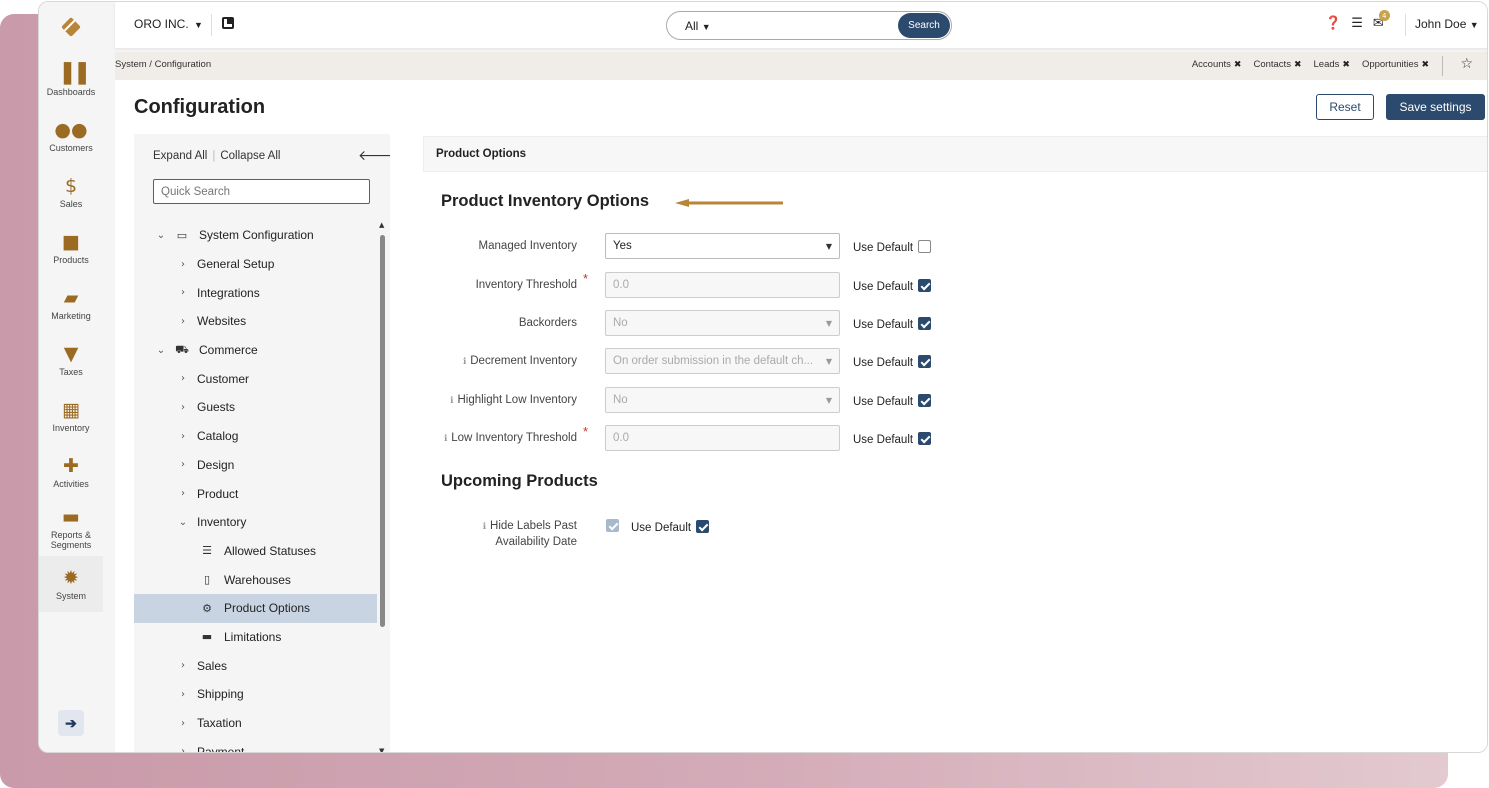 This screenshot has height=788, width=1489. I want to click on search-scope-select: All ▼, so click(698, 26).